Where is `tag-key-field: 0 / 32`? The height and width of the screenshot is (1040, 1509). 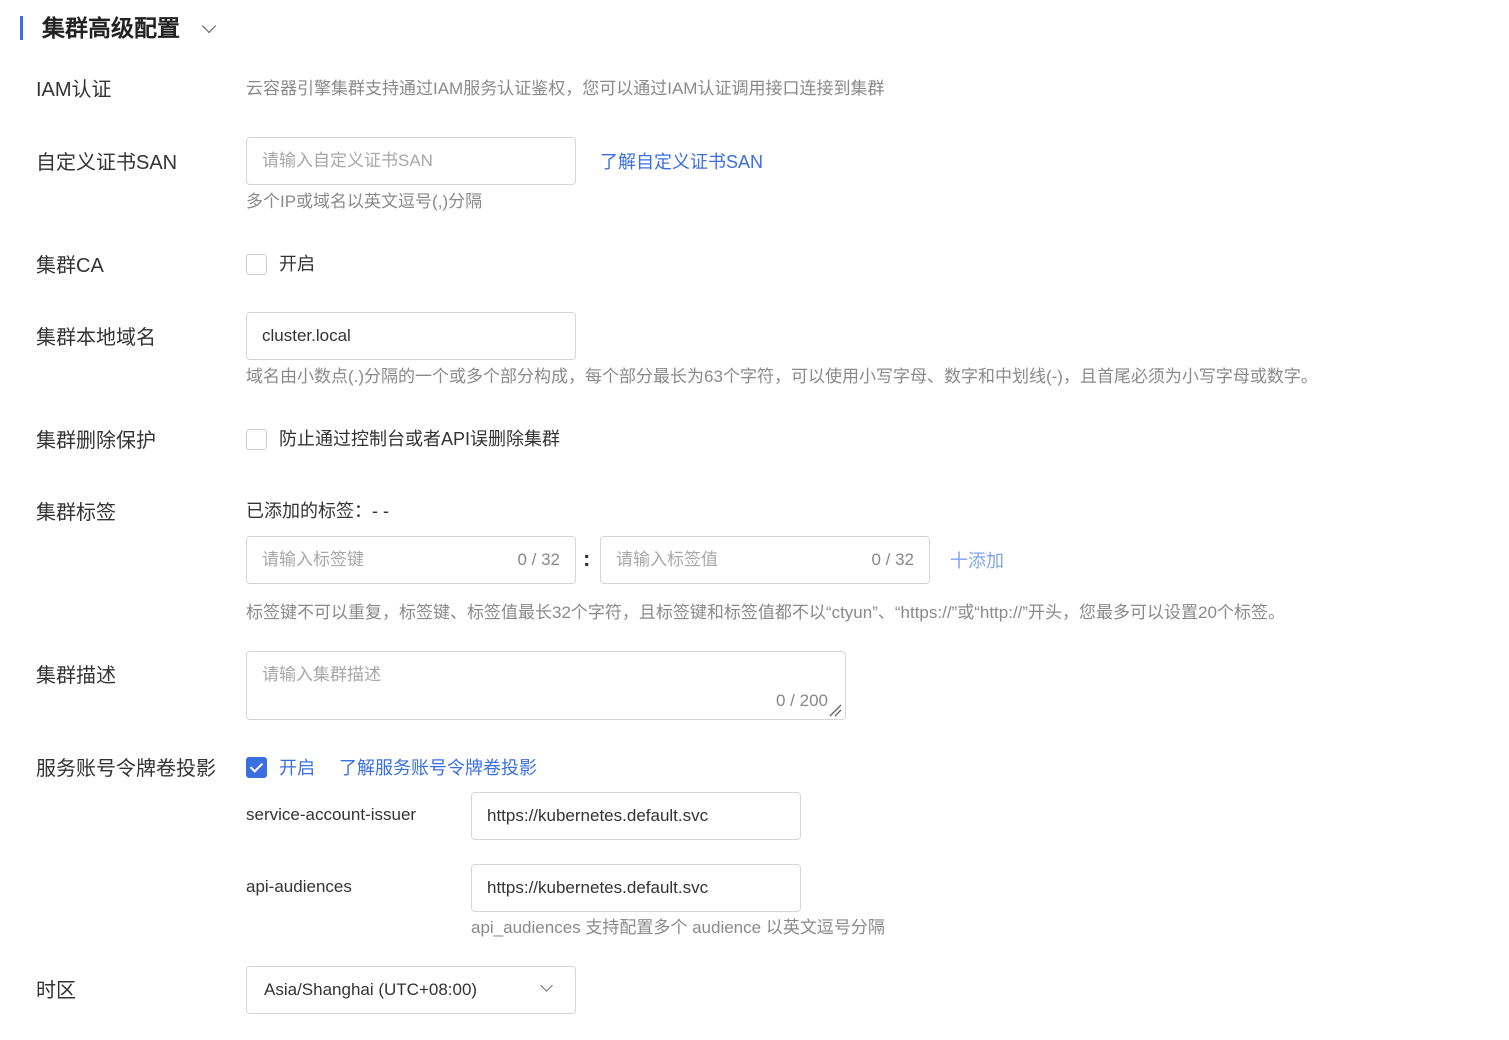 tag-key-field: 0 / 32 is located at coordinates (411, 560).